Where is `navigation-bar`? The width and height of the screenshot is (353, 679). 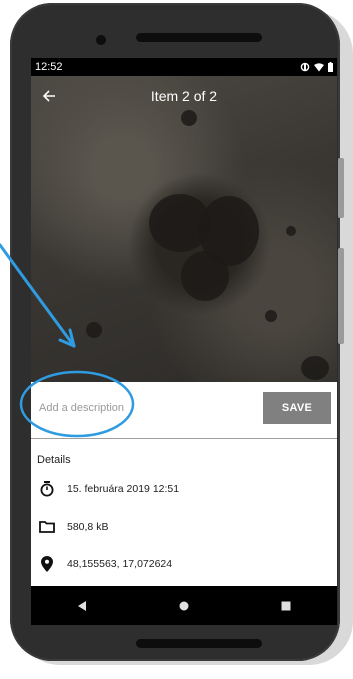
navigation-bar is located at coordinates (184, 605).